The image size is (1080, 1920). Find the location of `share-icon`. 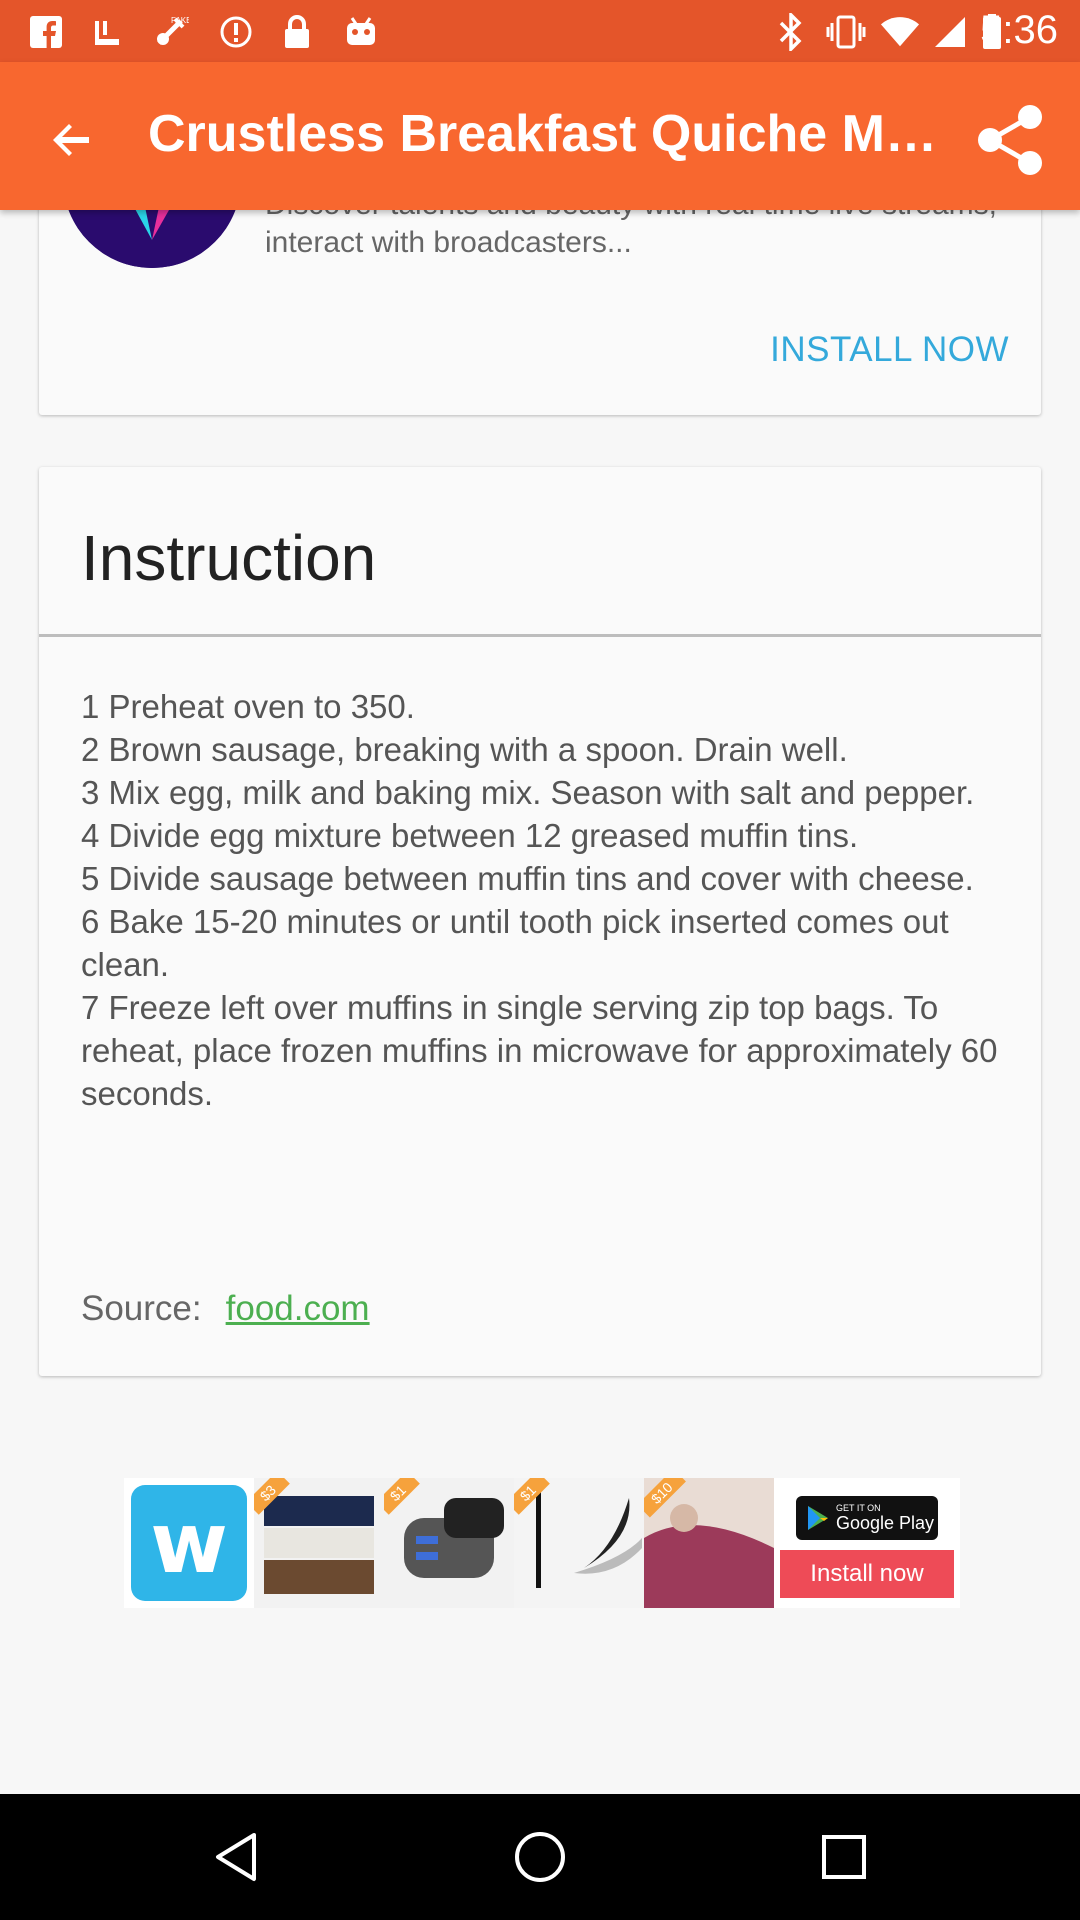

share-icon is located at coordinates (1010, 140).